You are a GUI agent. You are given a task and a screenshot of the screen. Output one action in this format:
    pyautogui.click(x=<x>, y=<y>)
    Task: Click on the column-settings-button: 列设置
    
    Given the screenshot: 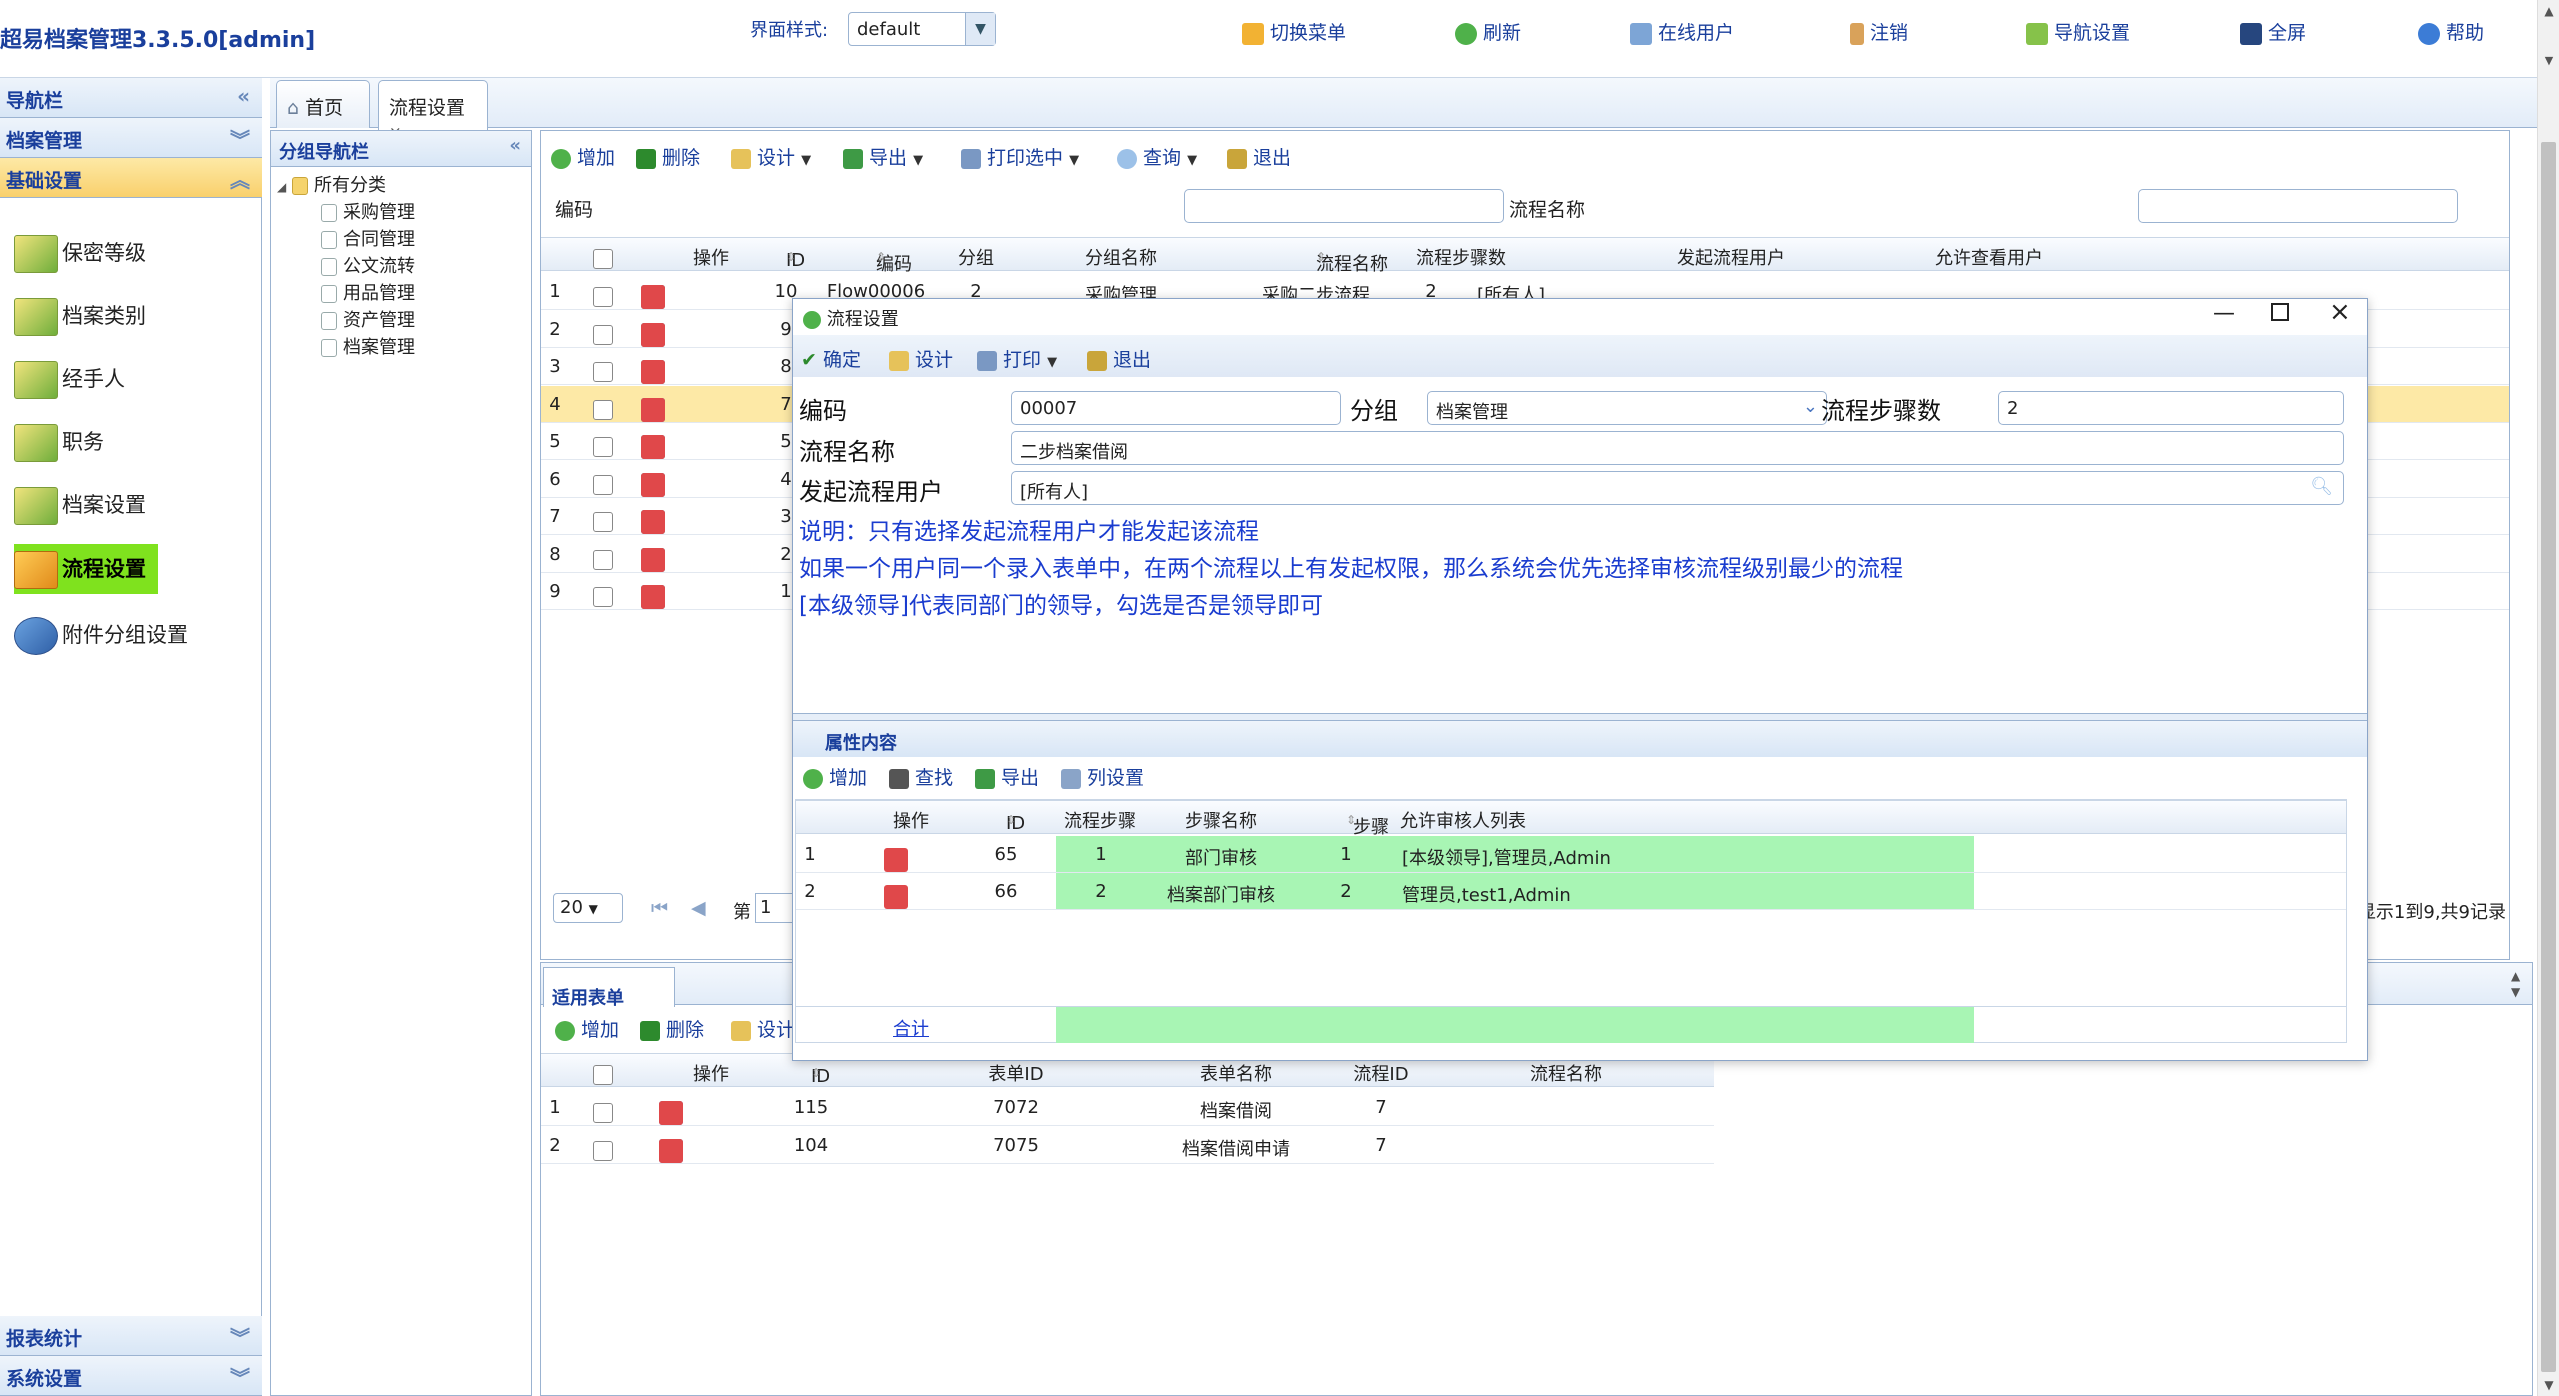 What is the action you would take?
    pyautogui.click(x=1102, y=776)
    